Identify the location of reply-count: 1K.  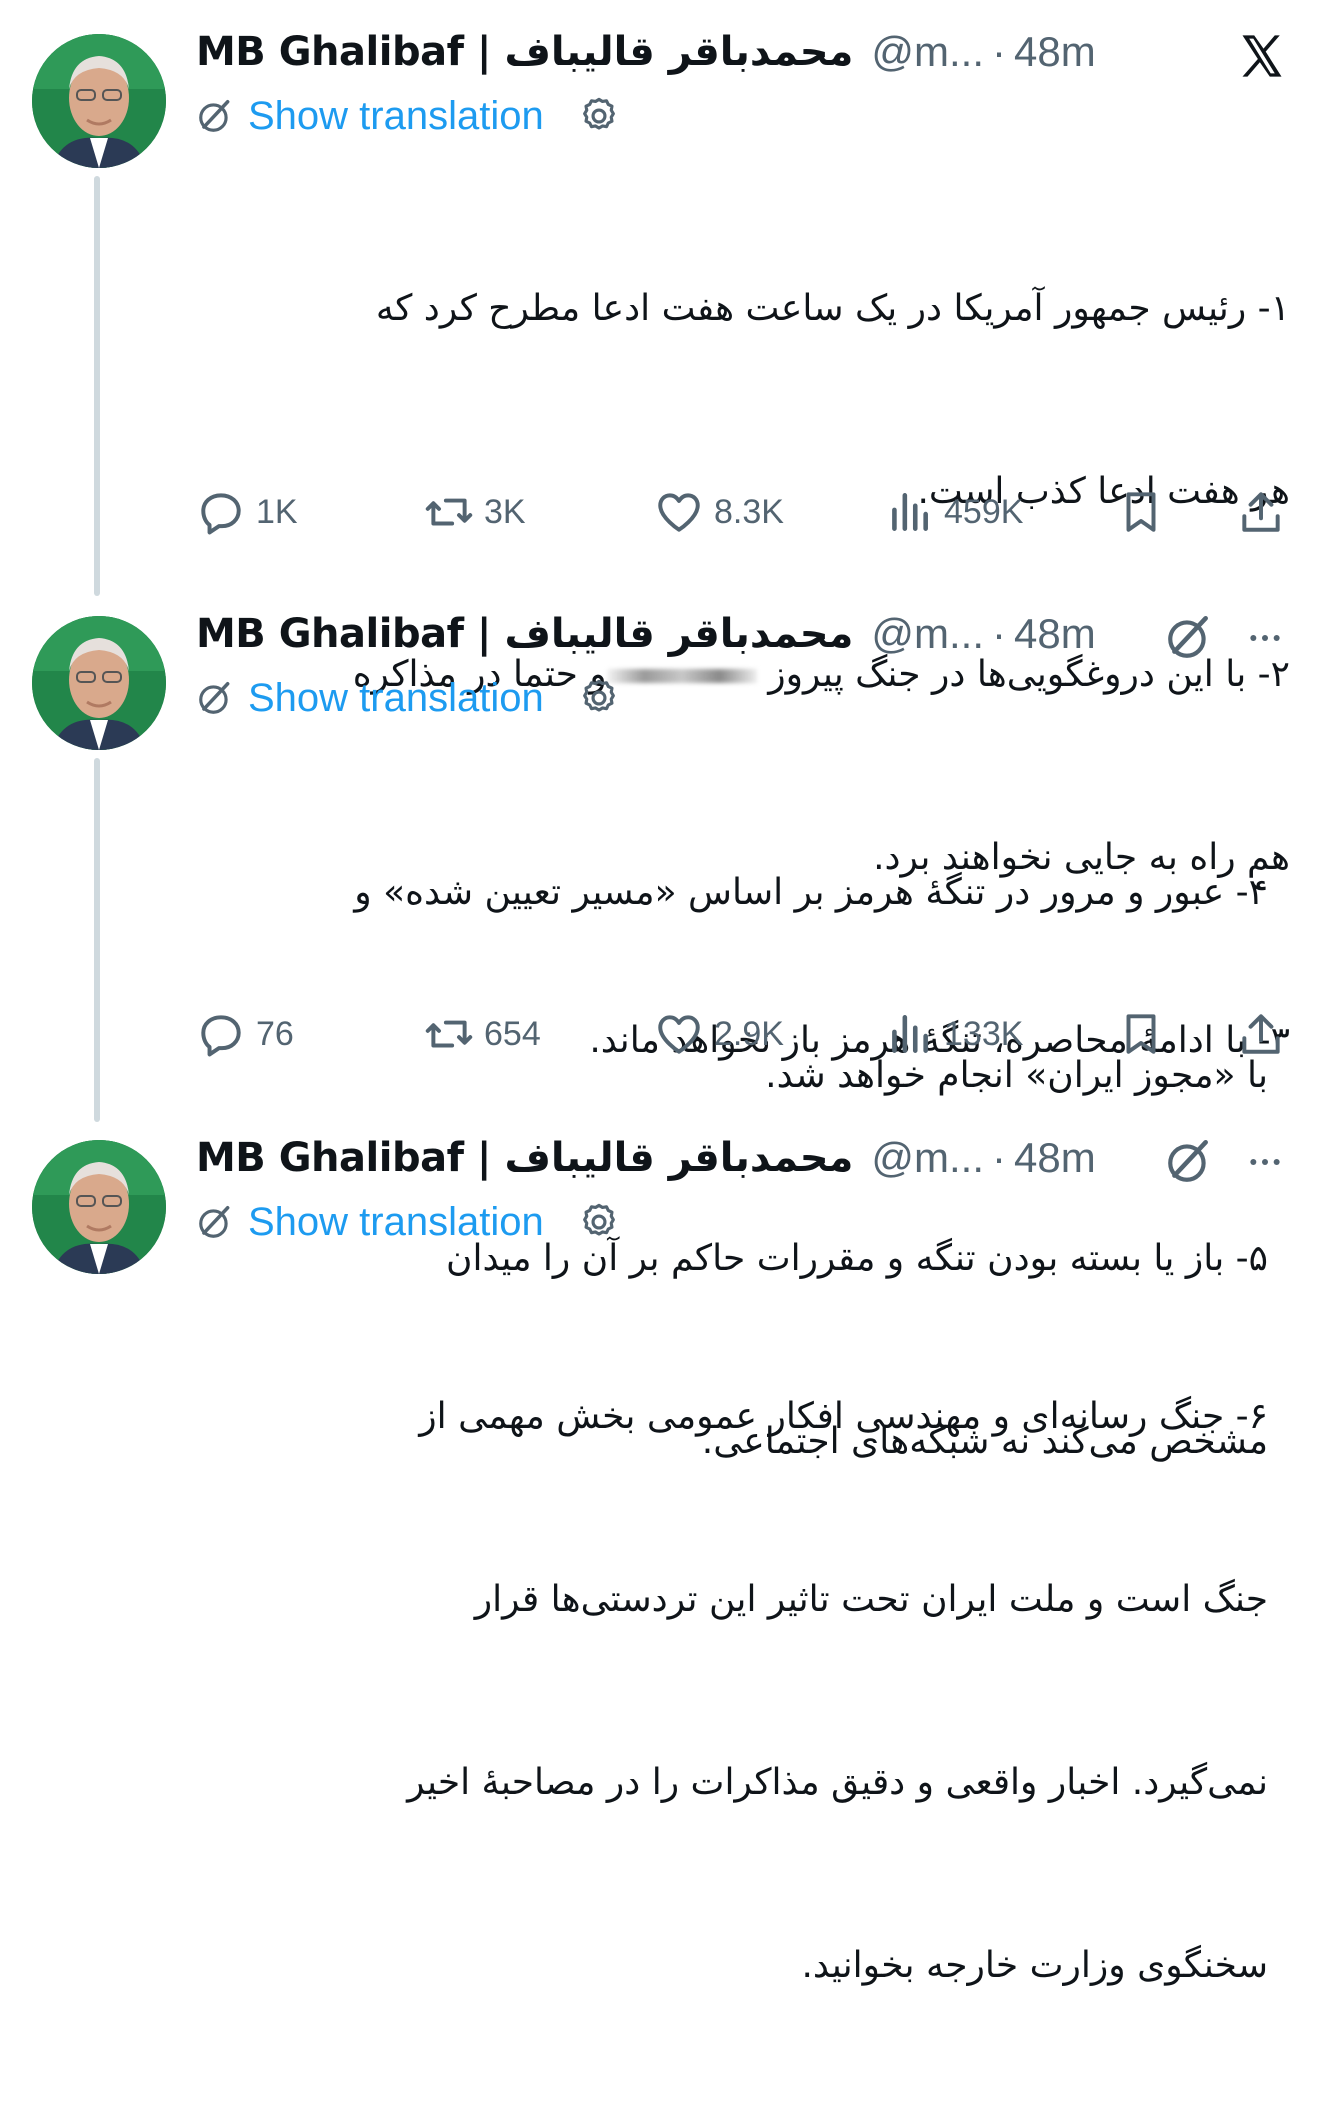
(277, 511).